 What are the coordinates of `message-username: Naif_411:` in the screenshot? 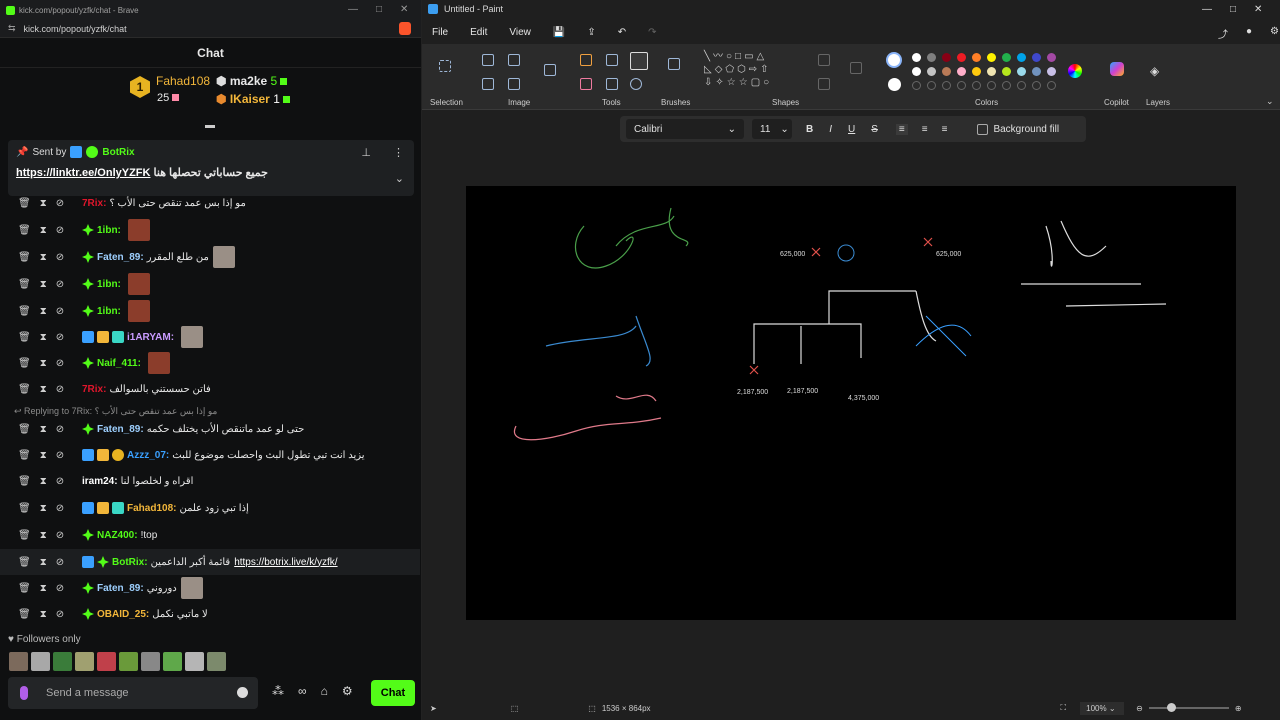 It's located at (119, 363).